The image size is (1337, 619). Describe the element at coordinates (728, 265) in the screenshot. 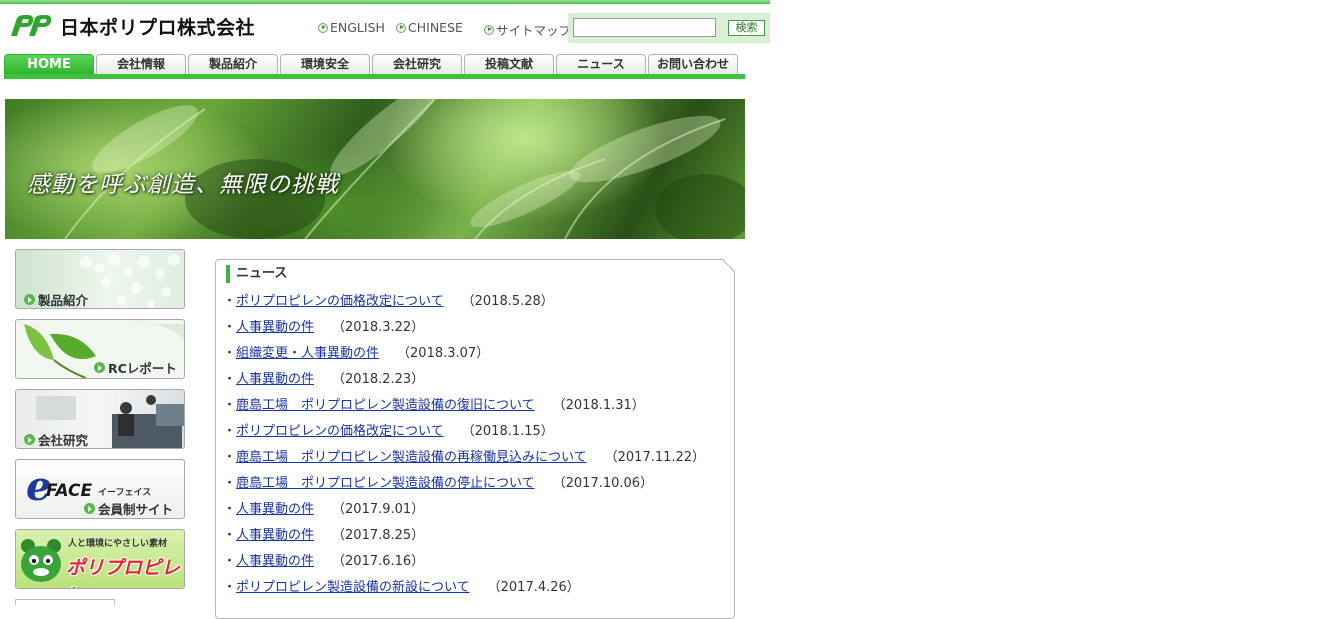

I see `panel-corner-fold` at that location.